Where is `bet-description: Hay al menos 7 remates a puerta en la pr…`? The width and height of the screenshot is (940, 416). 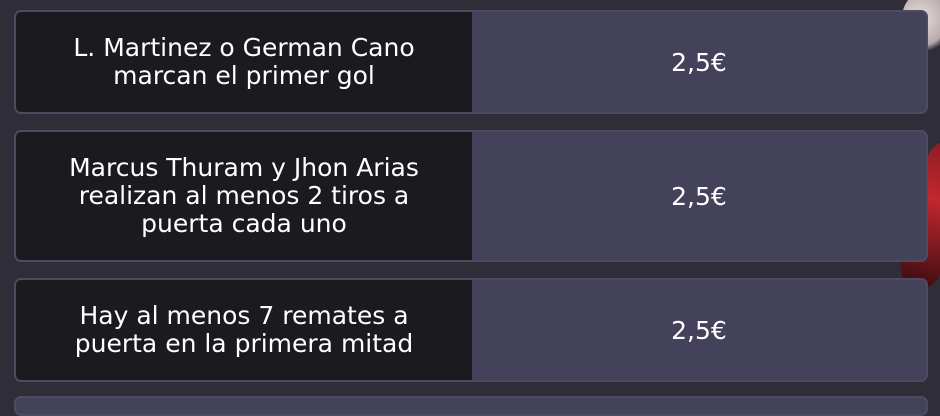
bet-description: Hay al menos 7 remates a puerta en la pr… is located at coordinates (244, 330).